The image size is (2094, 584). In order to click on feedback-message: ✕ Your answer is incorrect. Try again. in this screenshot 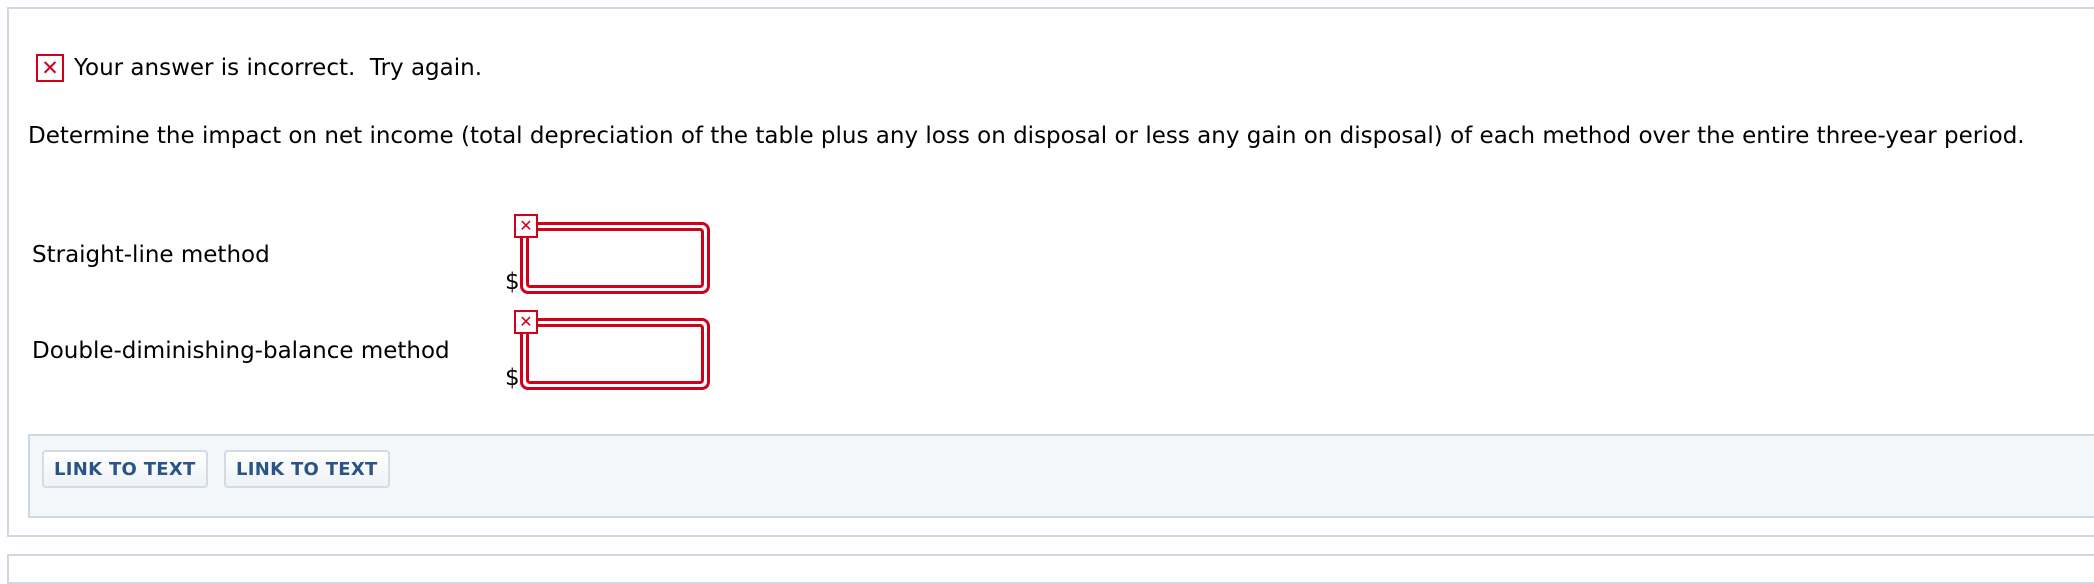, I will do `click(259, 68)`.